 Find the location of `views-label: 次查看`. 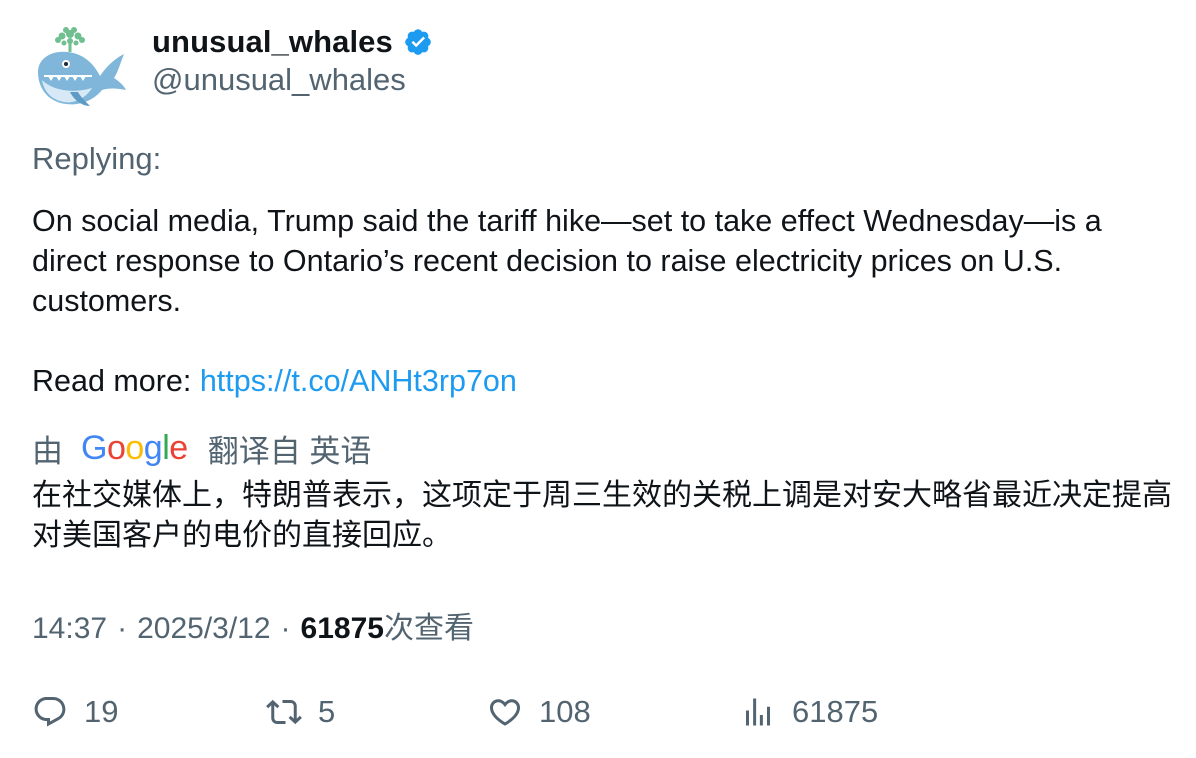

views-label: 次查看 is located at coordinates (428, 628).